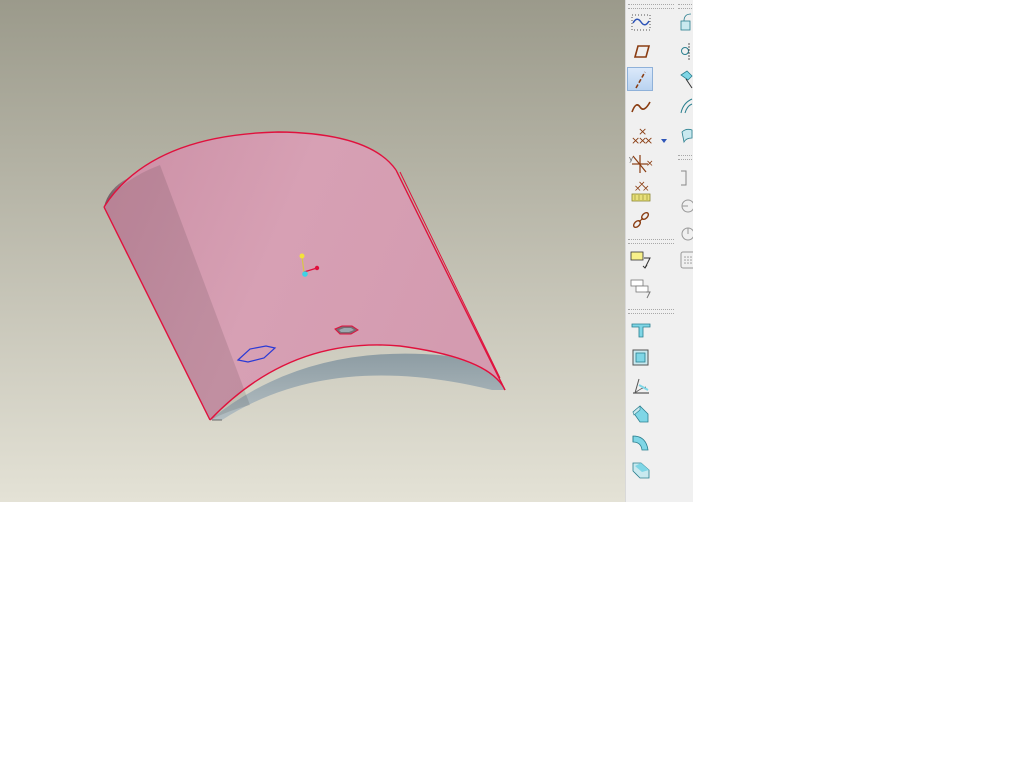  I want to click on grid-icon, so click(686, 260).